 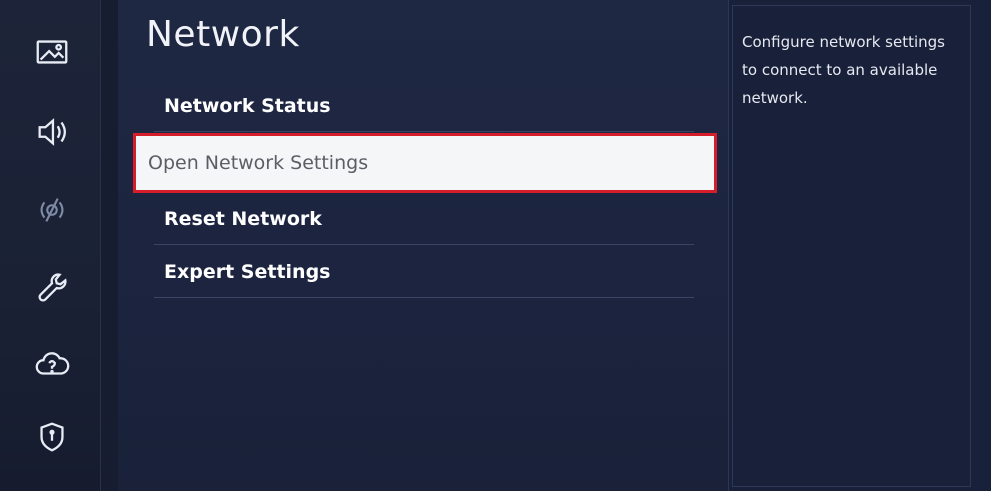 I want to click on support-cloud-icon, so click(x=52, y=364).